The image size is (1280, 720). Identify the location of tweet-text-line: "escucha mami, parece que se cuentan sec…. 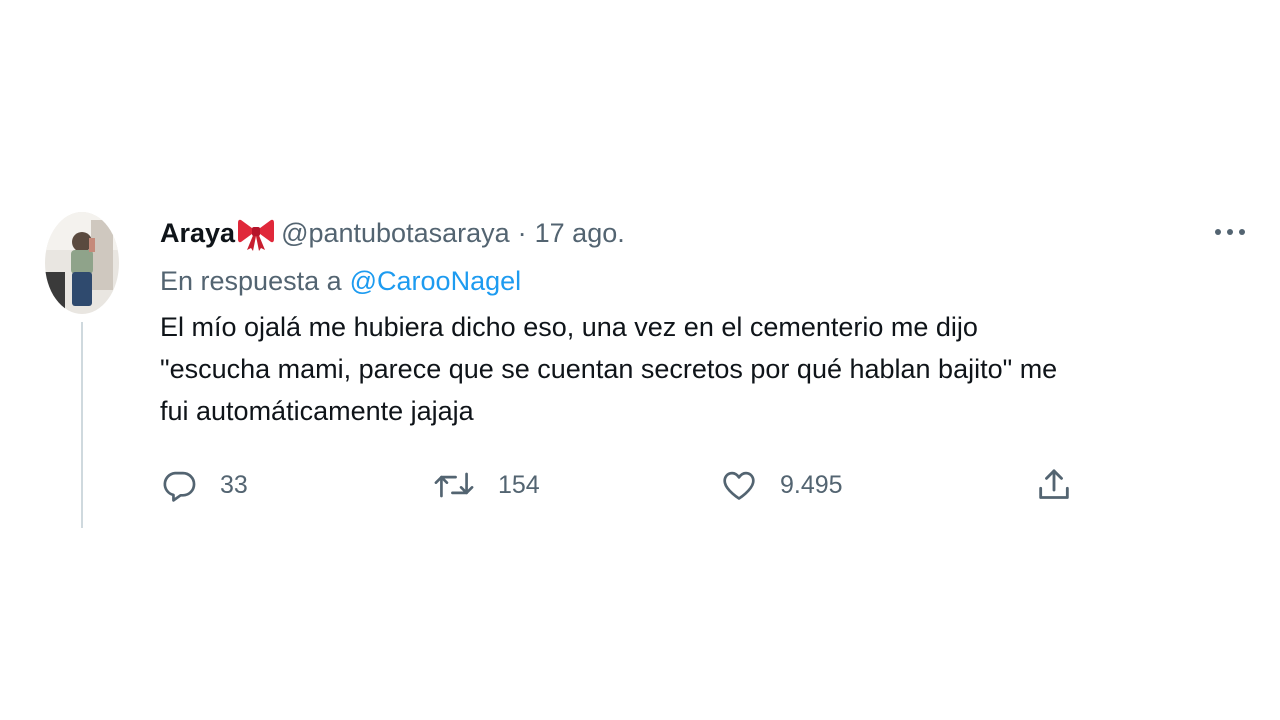
(609, 369).